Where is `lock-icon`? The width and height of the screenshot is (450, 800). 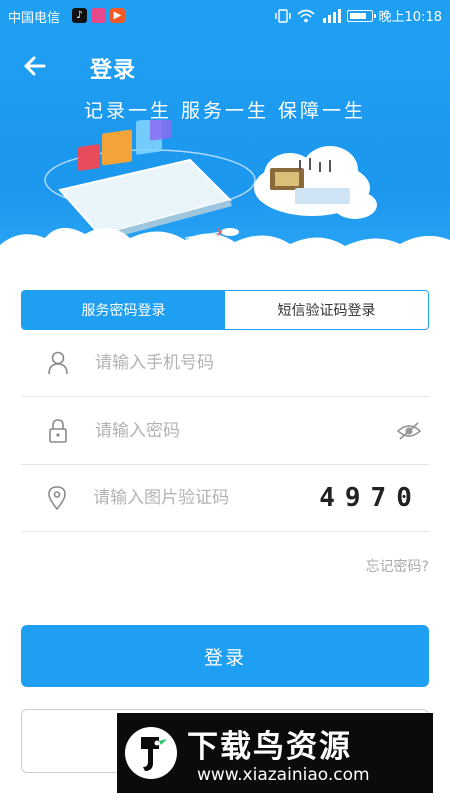 lock-icon is located at coordinates (58, 431).